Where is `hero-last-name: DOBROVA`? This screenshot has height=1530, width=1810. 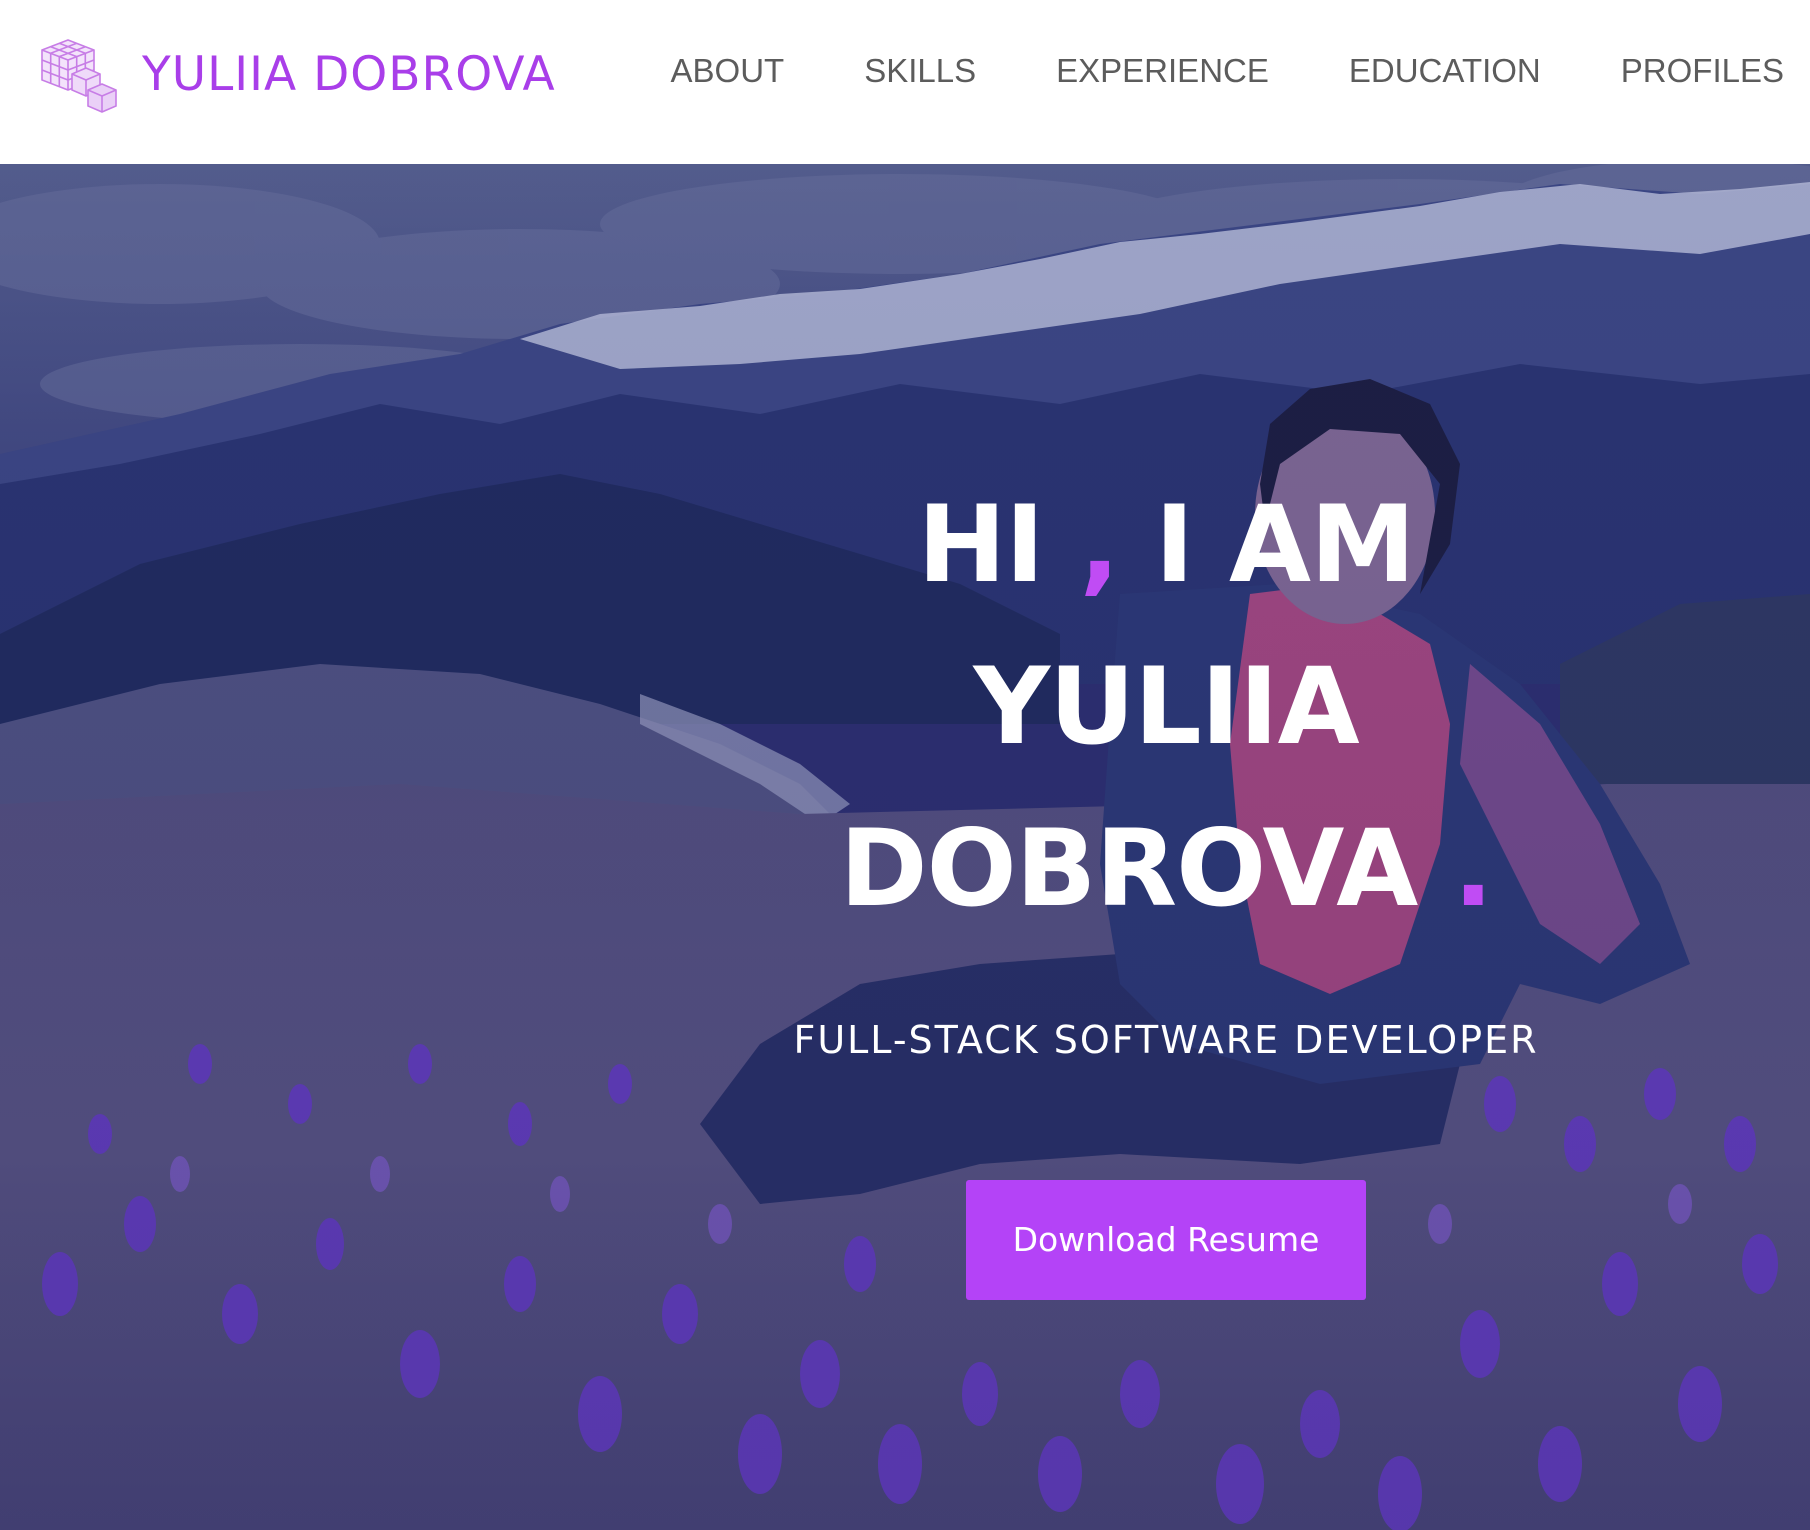 hero-last-name: DOBROVA is located at coordinates (1129, 868).